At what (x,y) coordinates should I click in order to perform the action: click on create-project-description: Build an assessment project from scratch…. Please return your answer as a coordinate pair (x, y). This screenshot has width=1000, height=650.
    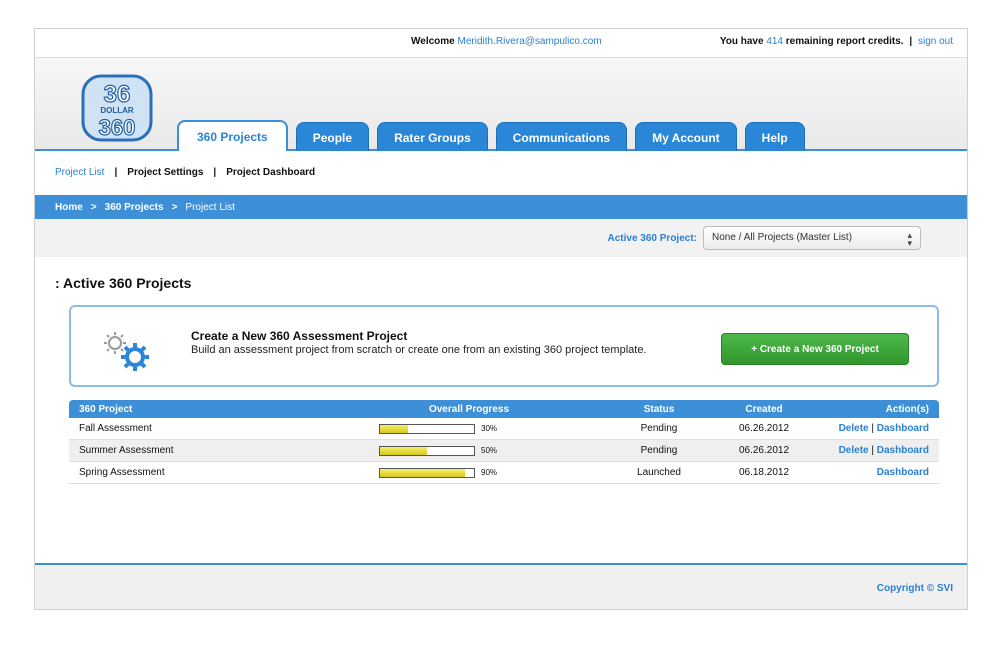
    Looking at the image, I should click on (419, 350).